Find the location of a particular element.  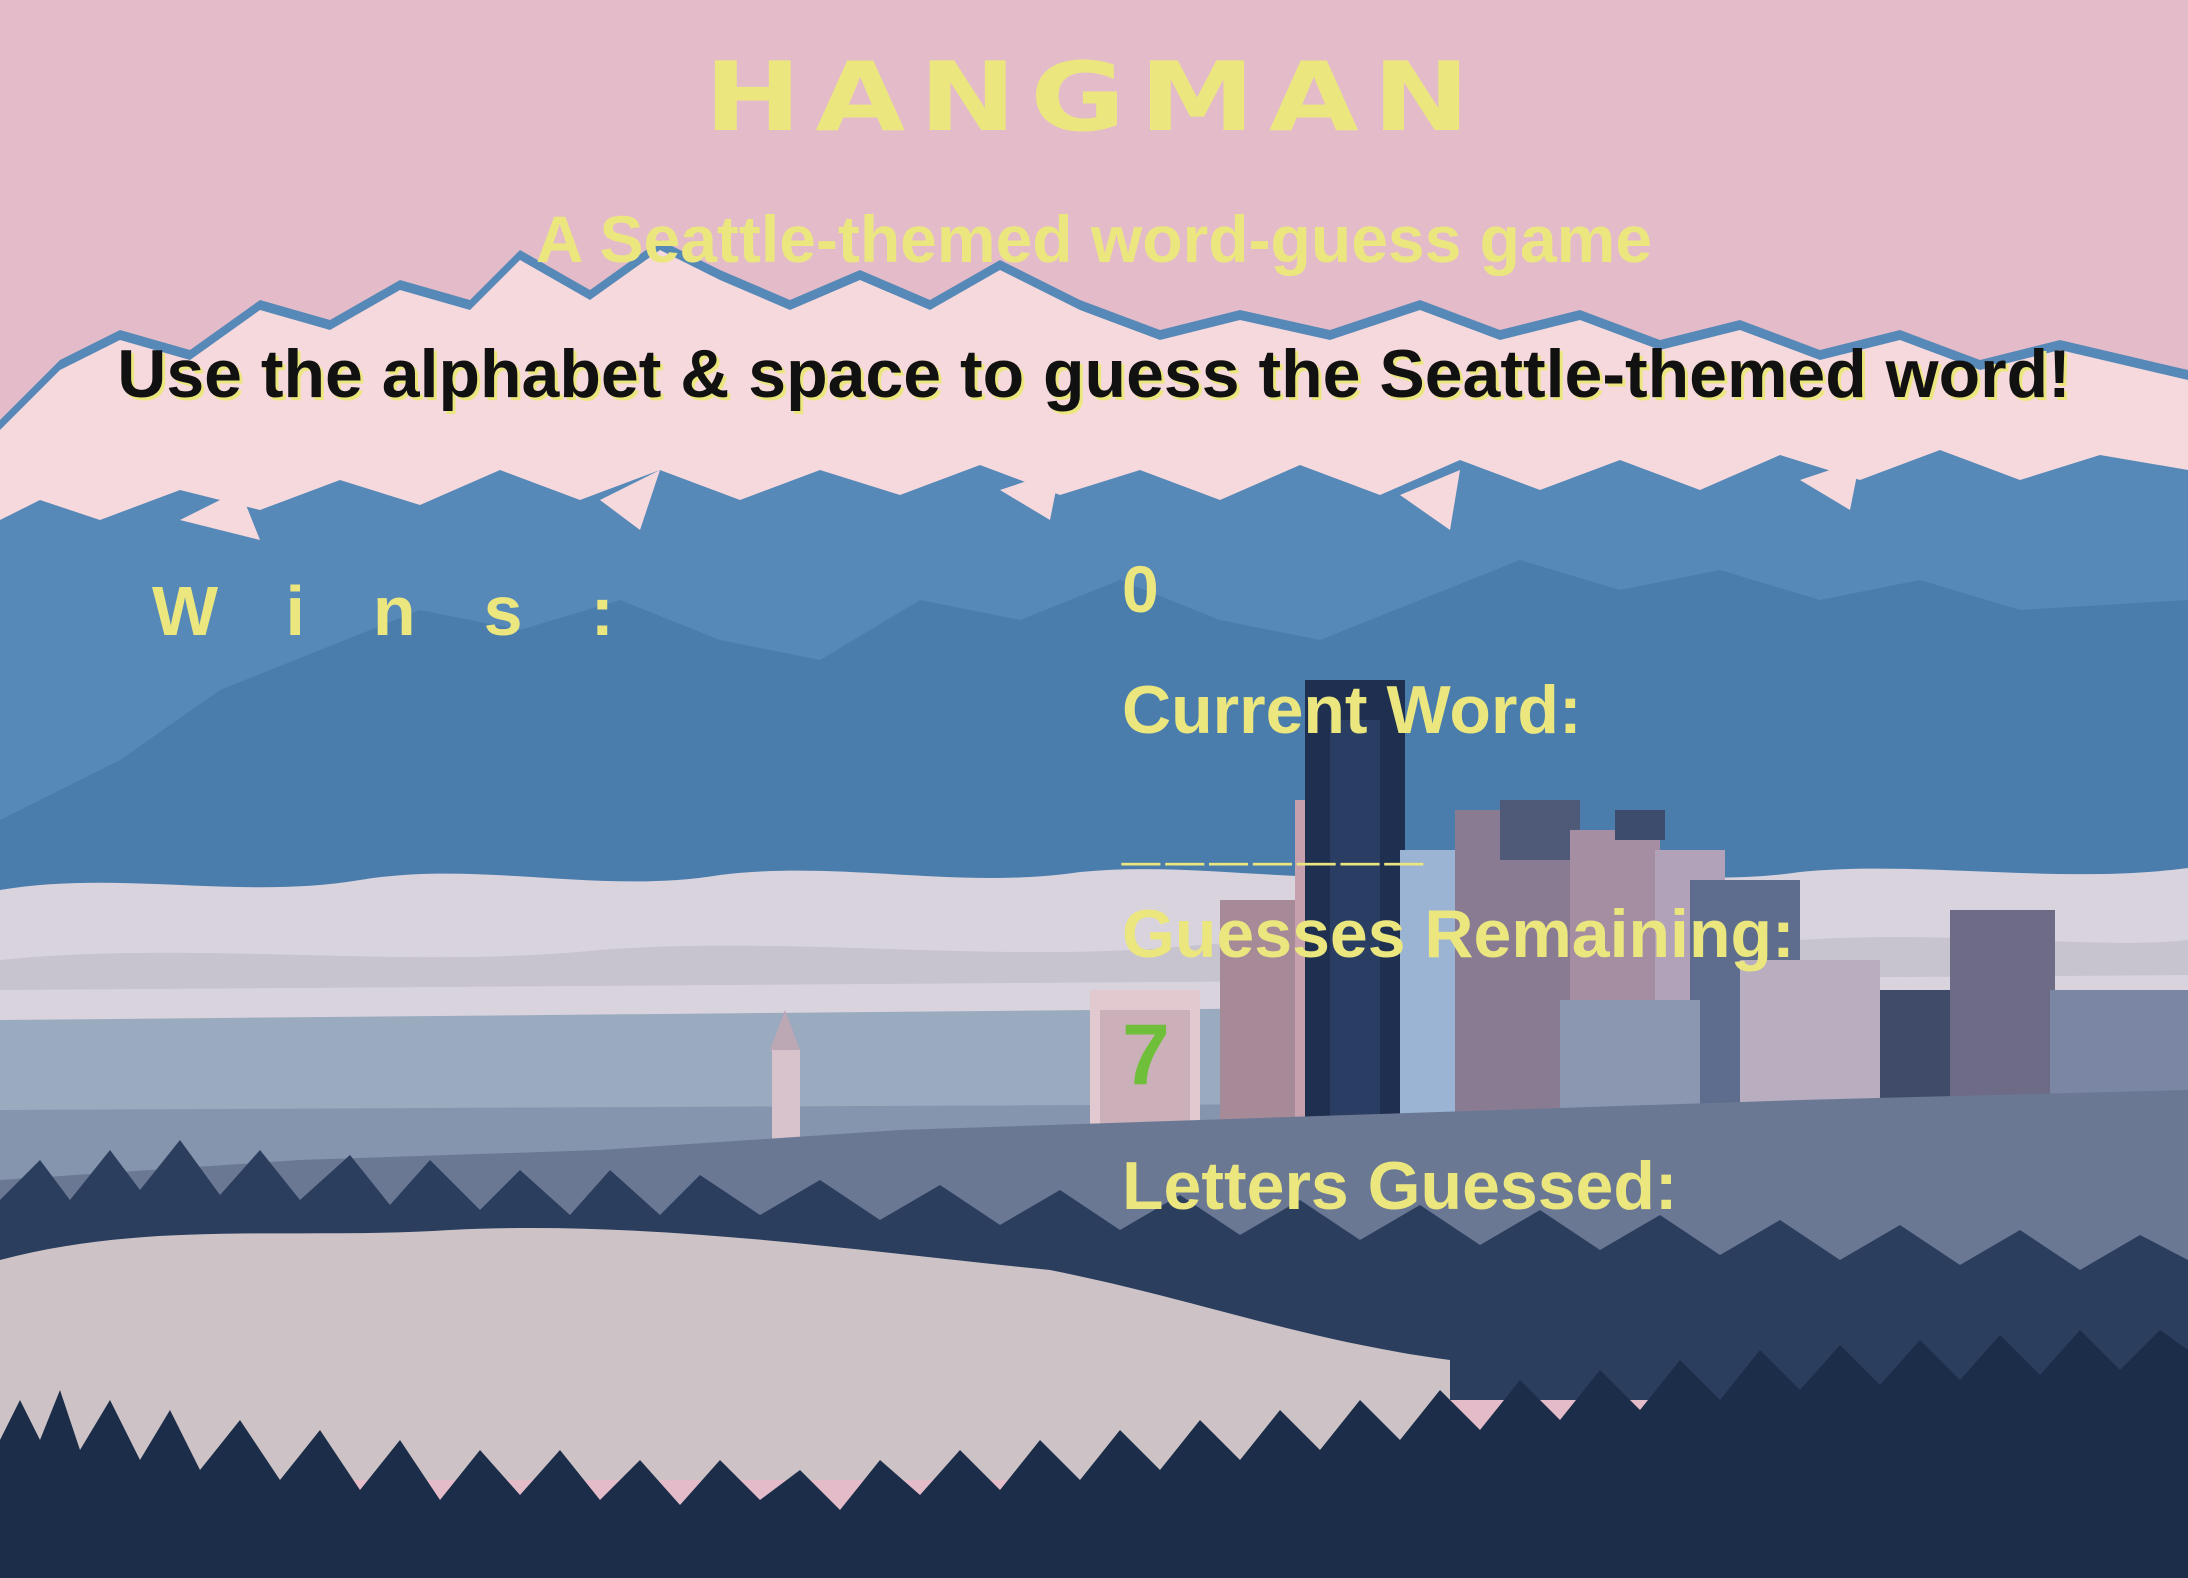

guesses-remaining-value: 7 is located at coordinates (1146, 1055).